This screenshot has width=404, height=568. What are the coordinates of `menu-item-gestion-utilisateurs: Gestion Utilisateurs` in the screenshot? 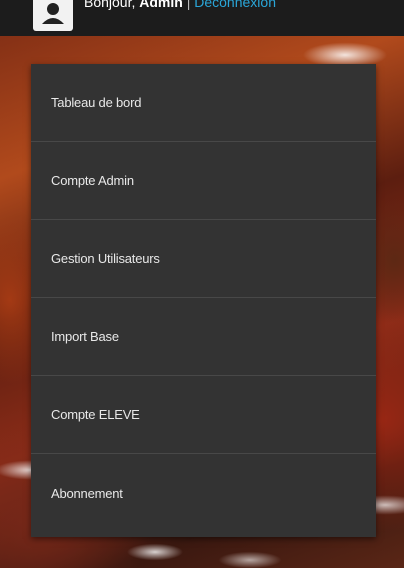 It's located at (203, 259).